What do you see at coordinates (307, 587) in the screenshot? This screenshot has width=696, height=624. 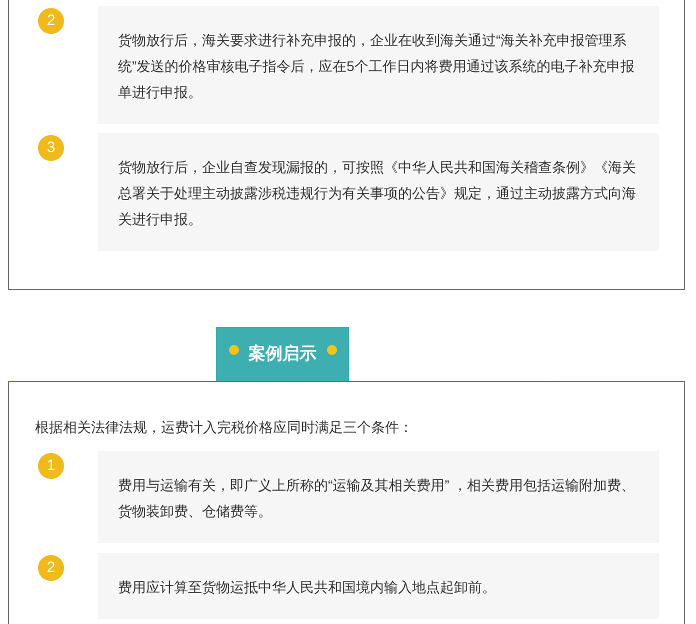 I see `note-text: 费用应计算至货物运抵中华人民共和国境内输入地点起卸前。` at bounding box center [307, 587].